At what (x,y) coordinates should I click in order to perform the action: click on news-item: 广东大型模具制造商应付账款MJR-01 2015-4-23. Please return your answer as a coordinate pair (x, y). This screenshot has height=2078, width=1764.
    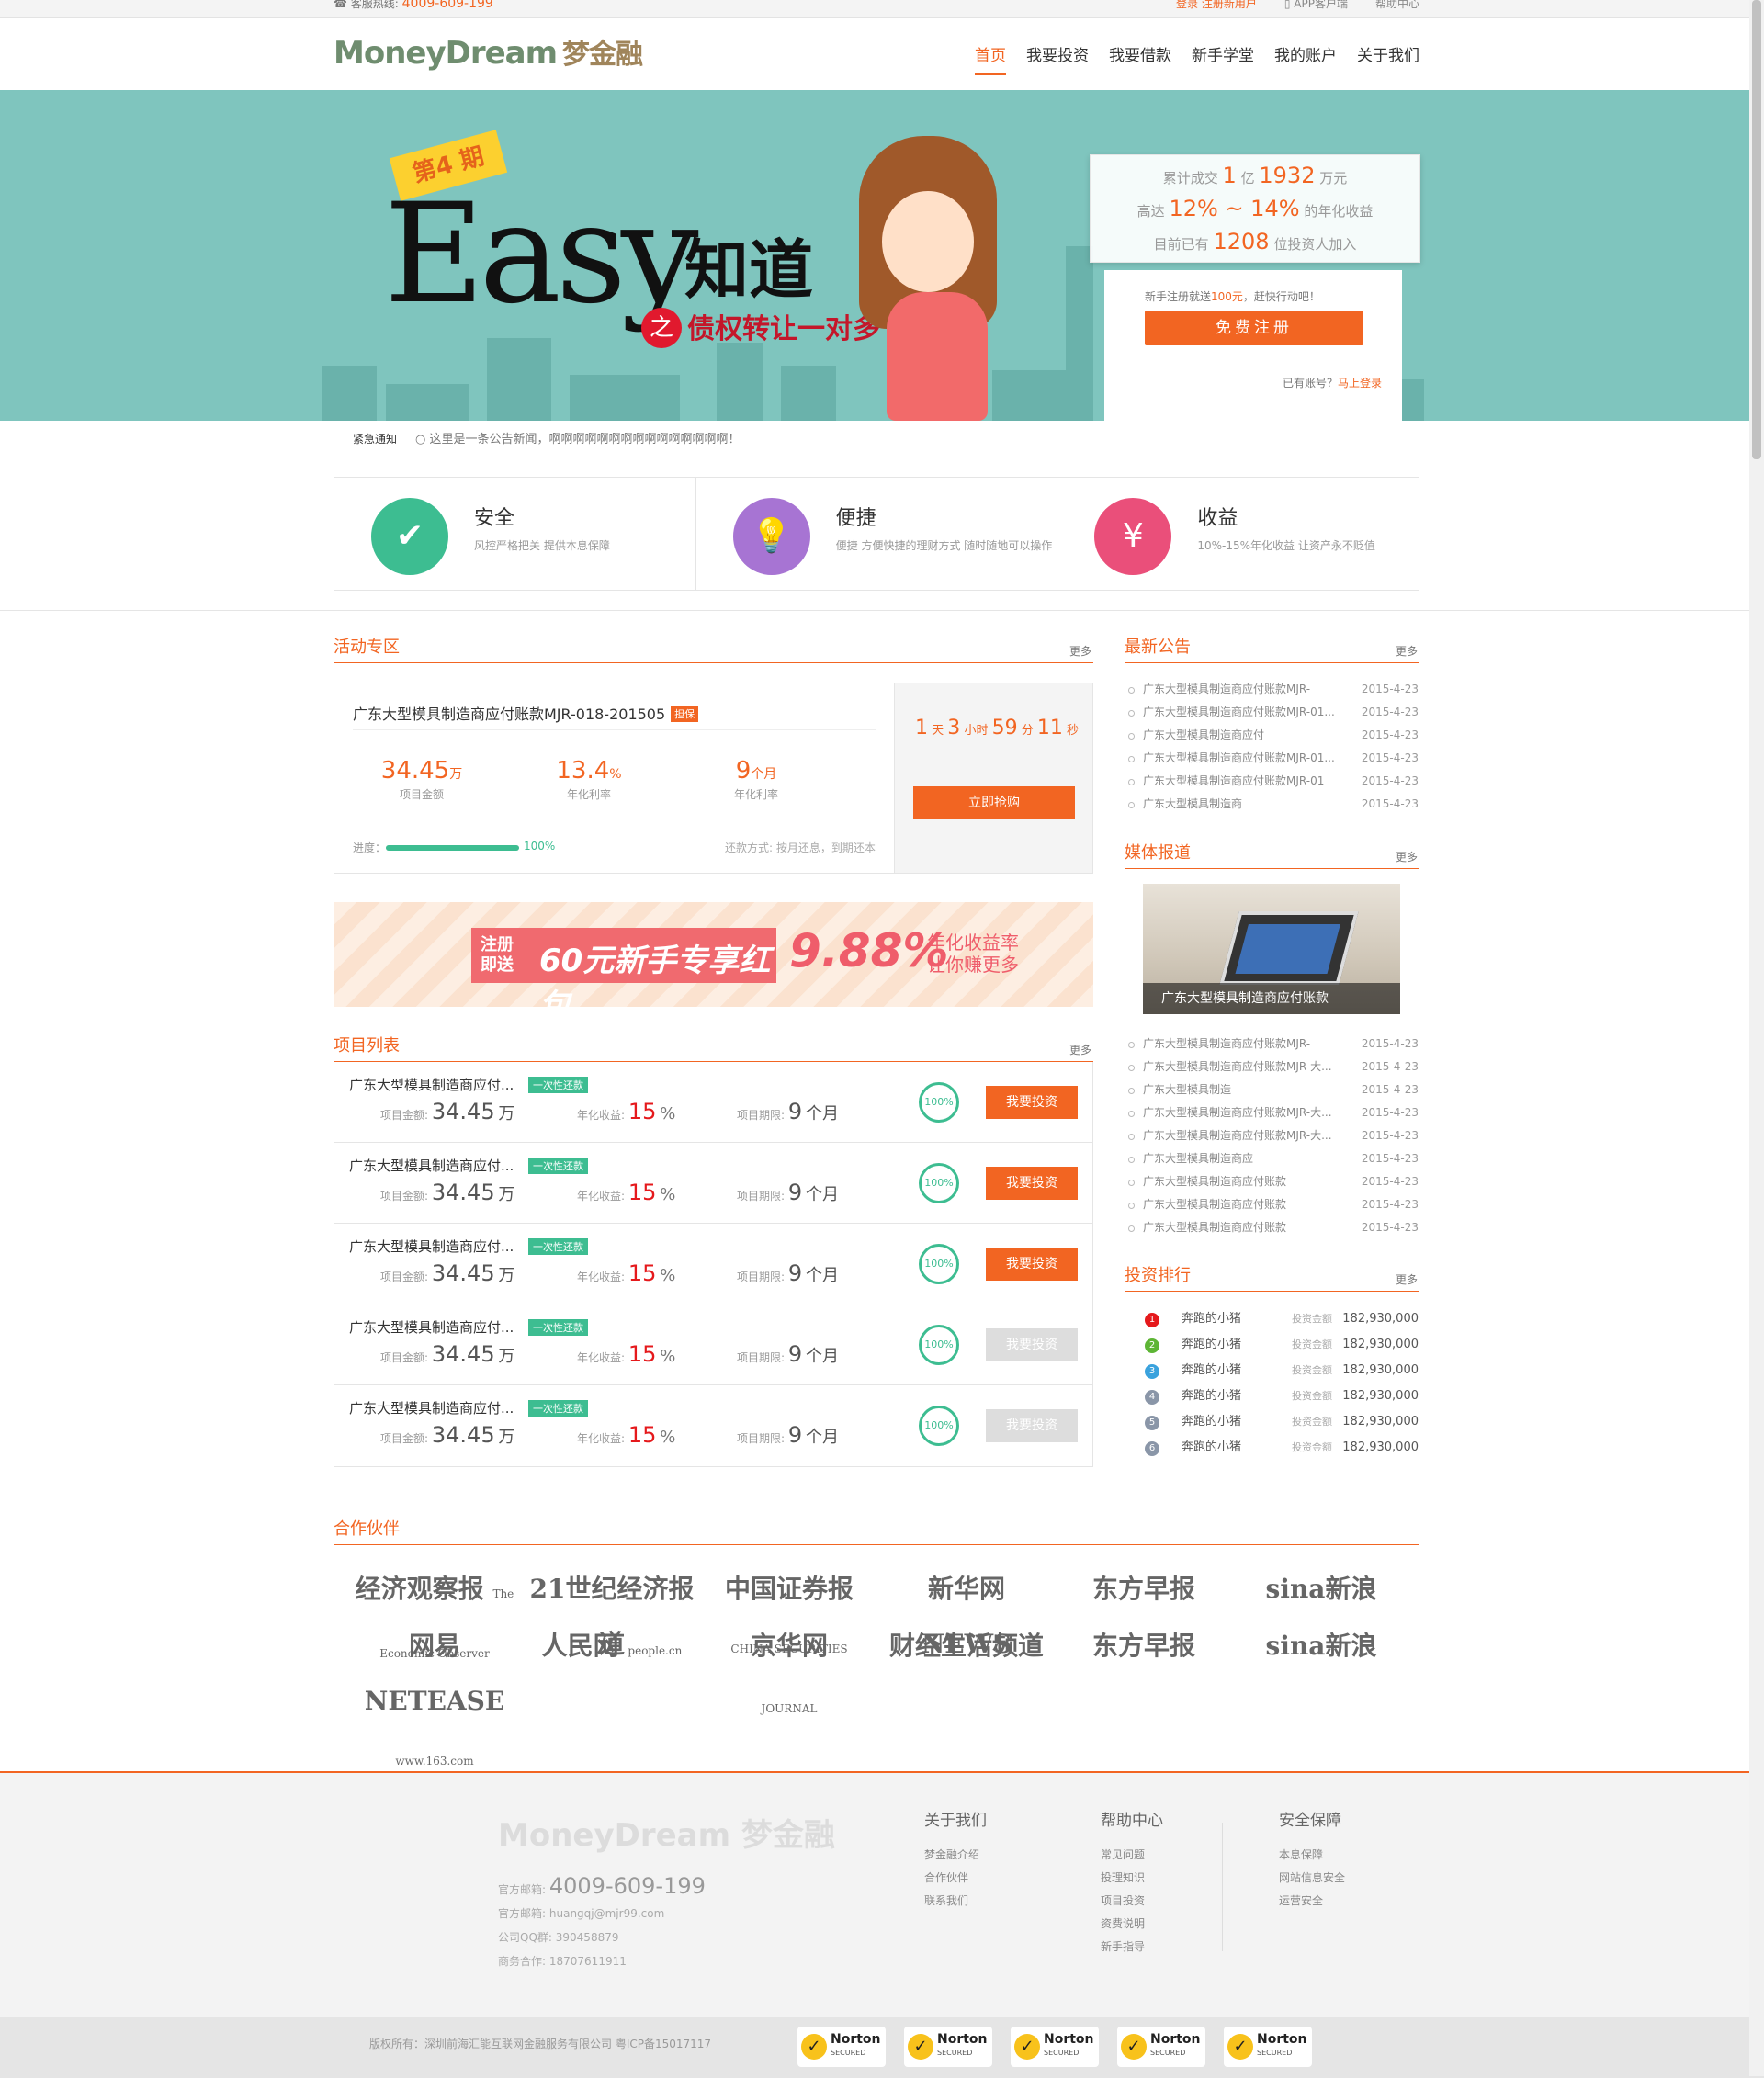
    Looking at the image, I should click on (1272, 781).